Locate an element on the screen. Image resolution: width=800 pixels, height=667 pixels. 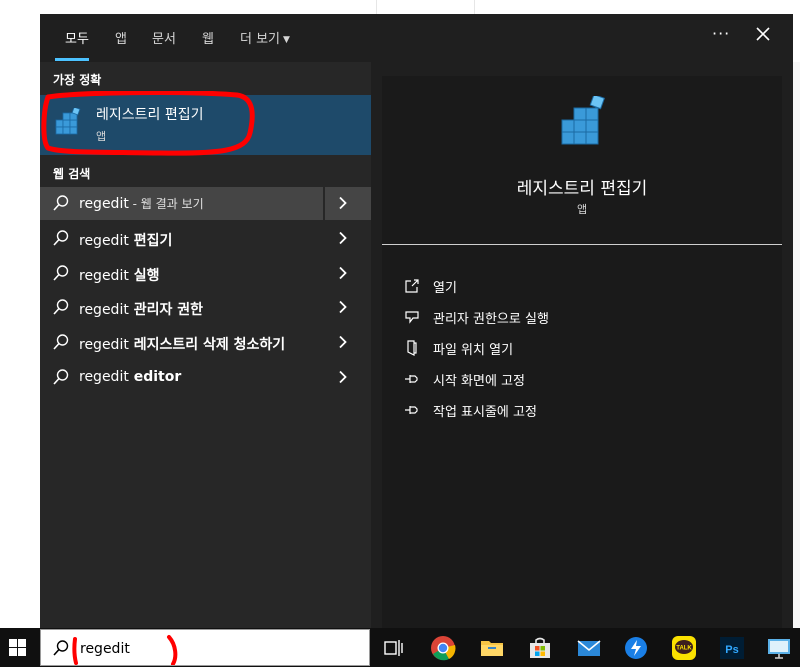
active-tab-indicator is located at coordinates (72, 59).